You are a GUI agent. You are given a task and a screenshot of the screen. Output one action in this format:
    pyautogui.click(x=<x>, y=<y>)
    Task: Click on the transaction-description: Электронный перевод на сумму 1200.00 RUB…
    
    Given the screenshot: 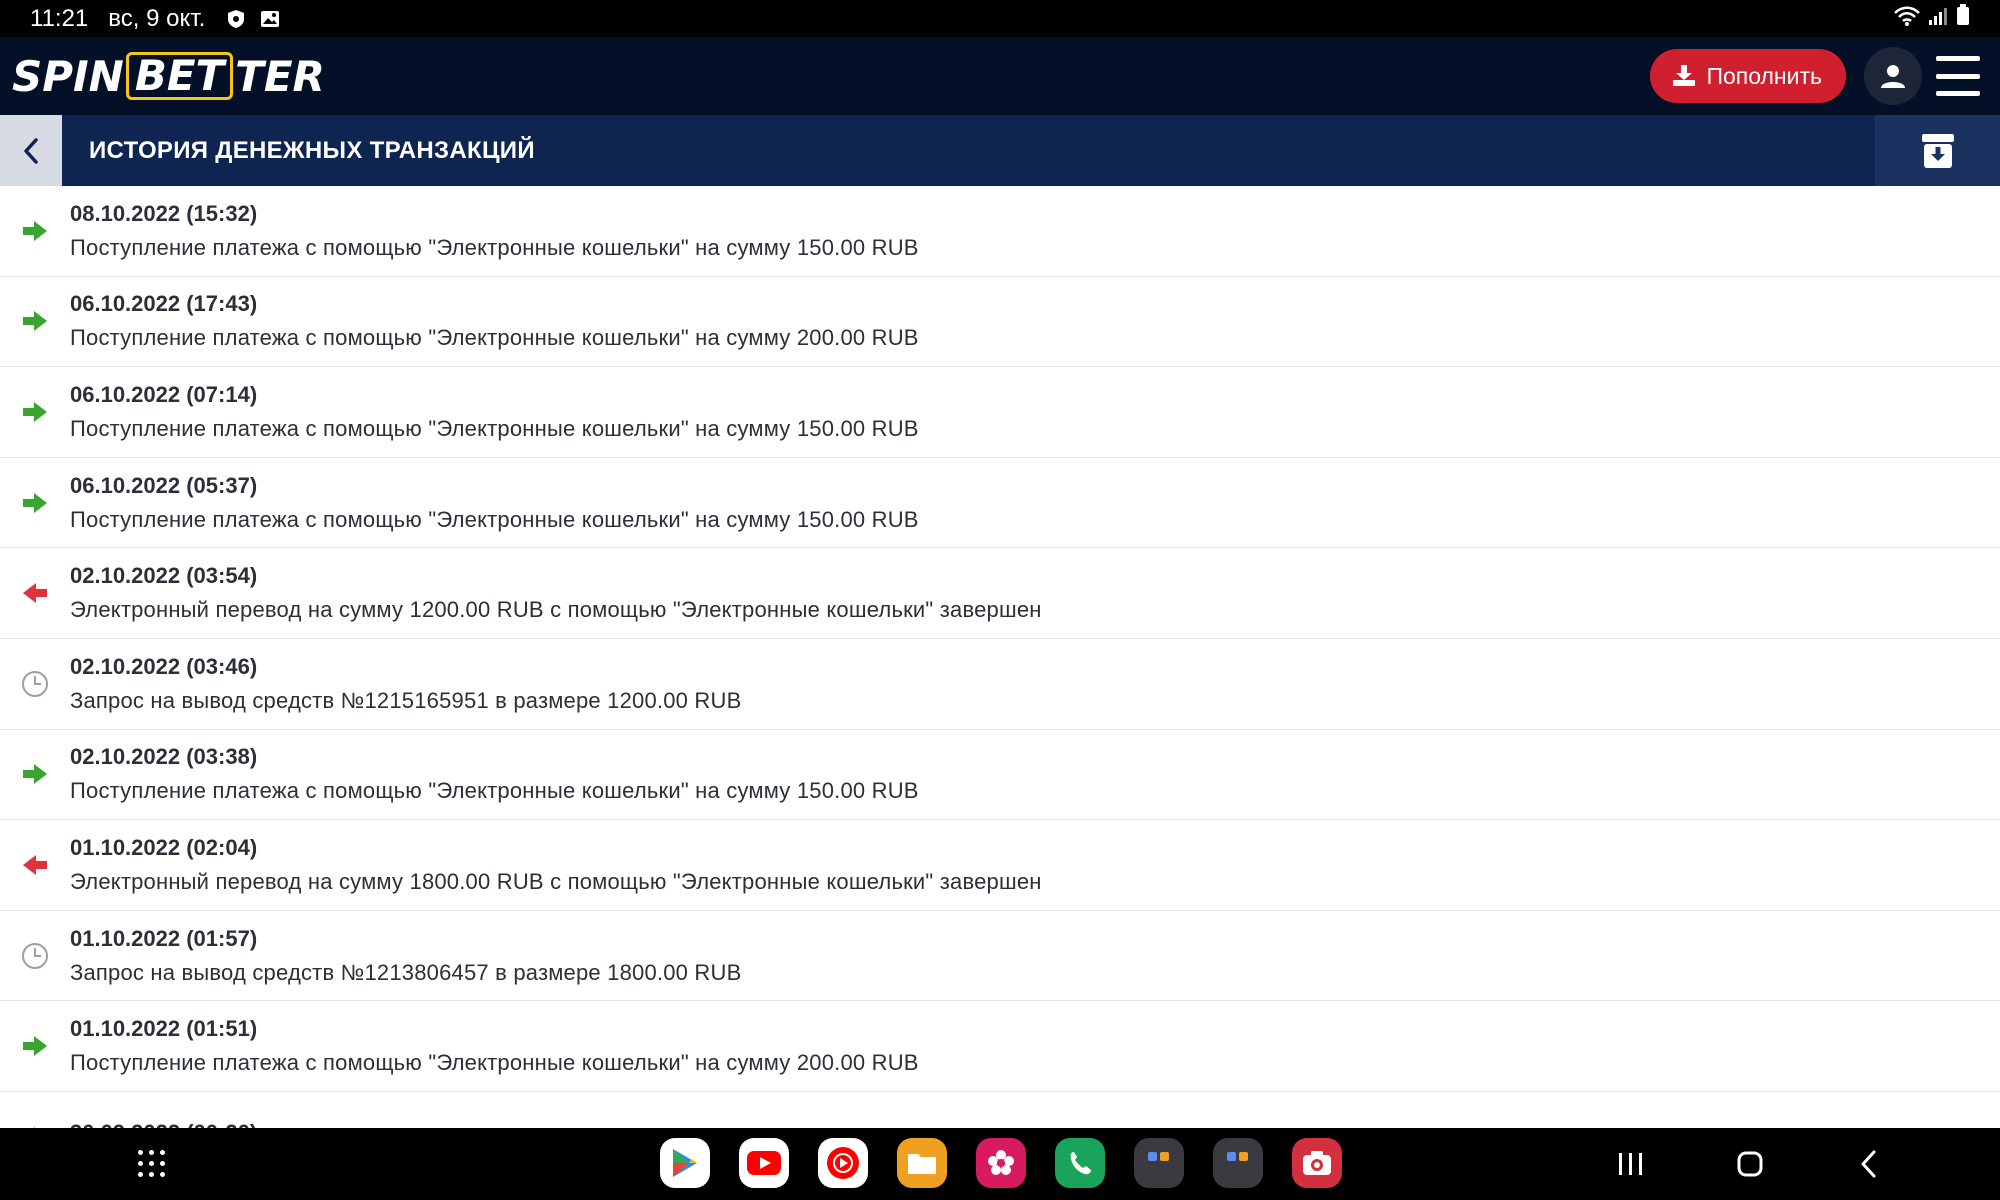 What is the action you would take?
    pyautogui.click(x=556, y=610)
    